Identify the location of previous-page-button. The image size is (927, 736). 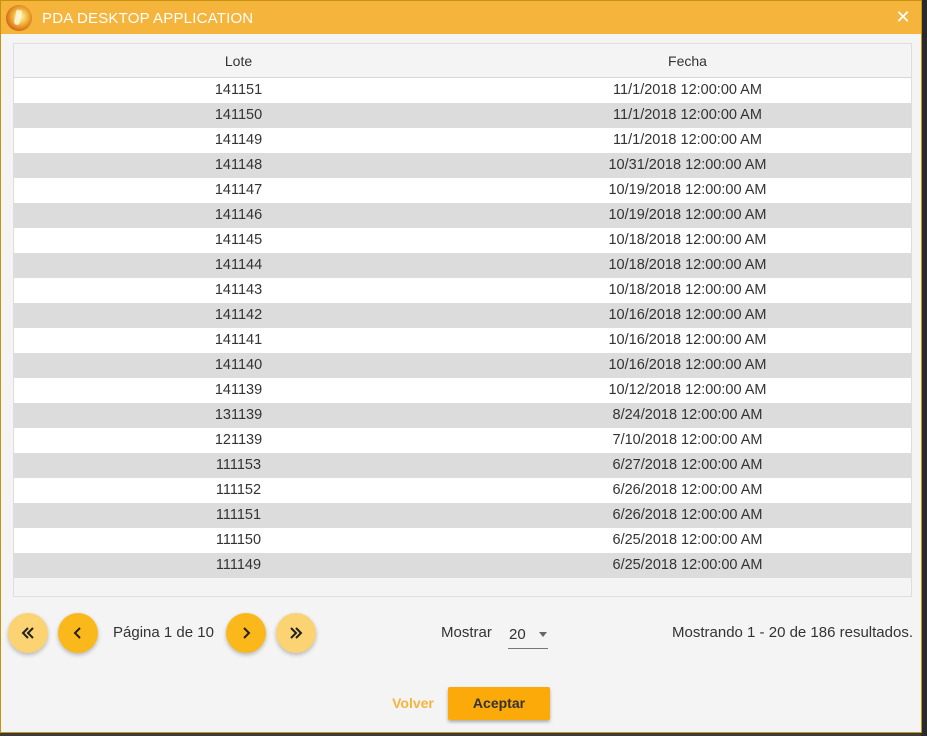
(78, 633).